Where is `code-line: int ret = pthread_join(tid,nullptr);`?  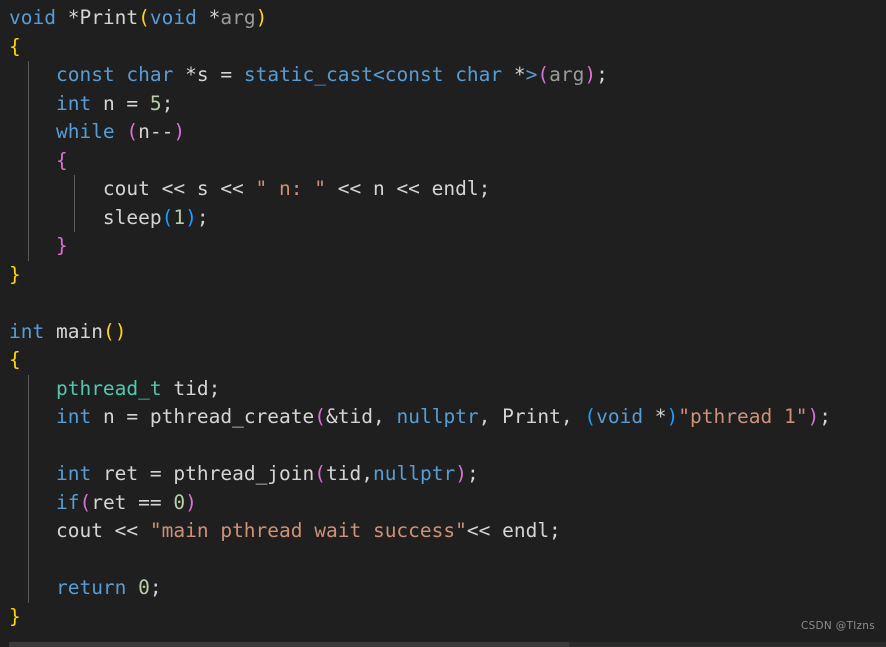
code-line: int ret = pthread_join(tid,nullptr); is located at coordinates (443, 474).